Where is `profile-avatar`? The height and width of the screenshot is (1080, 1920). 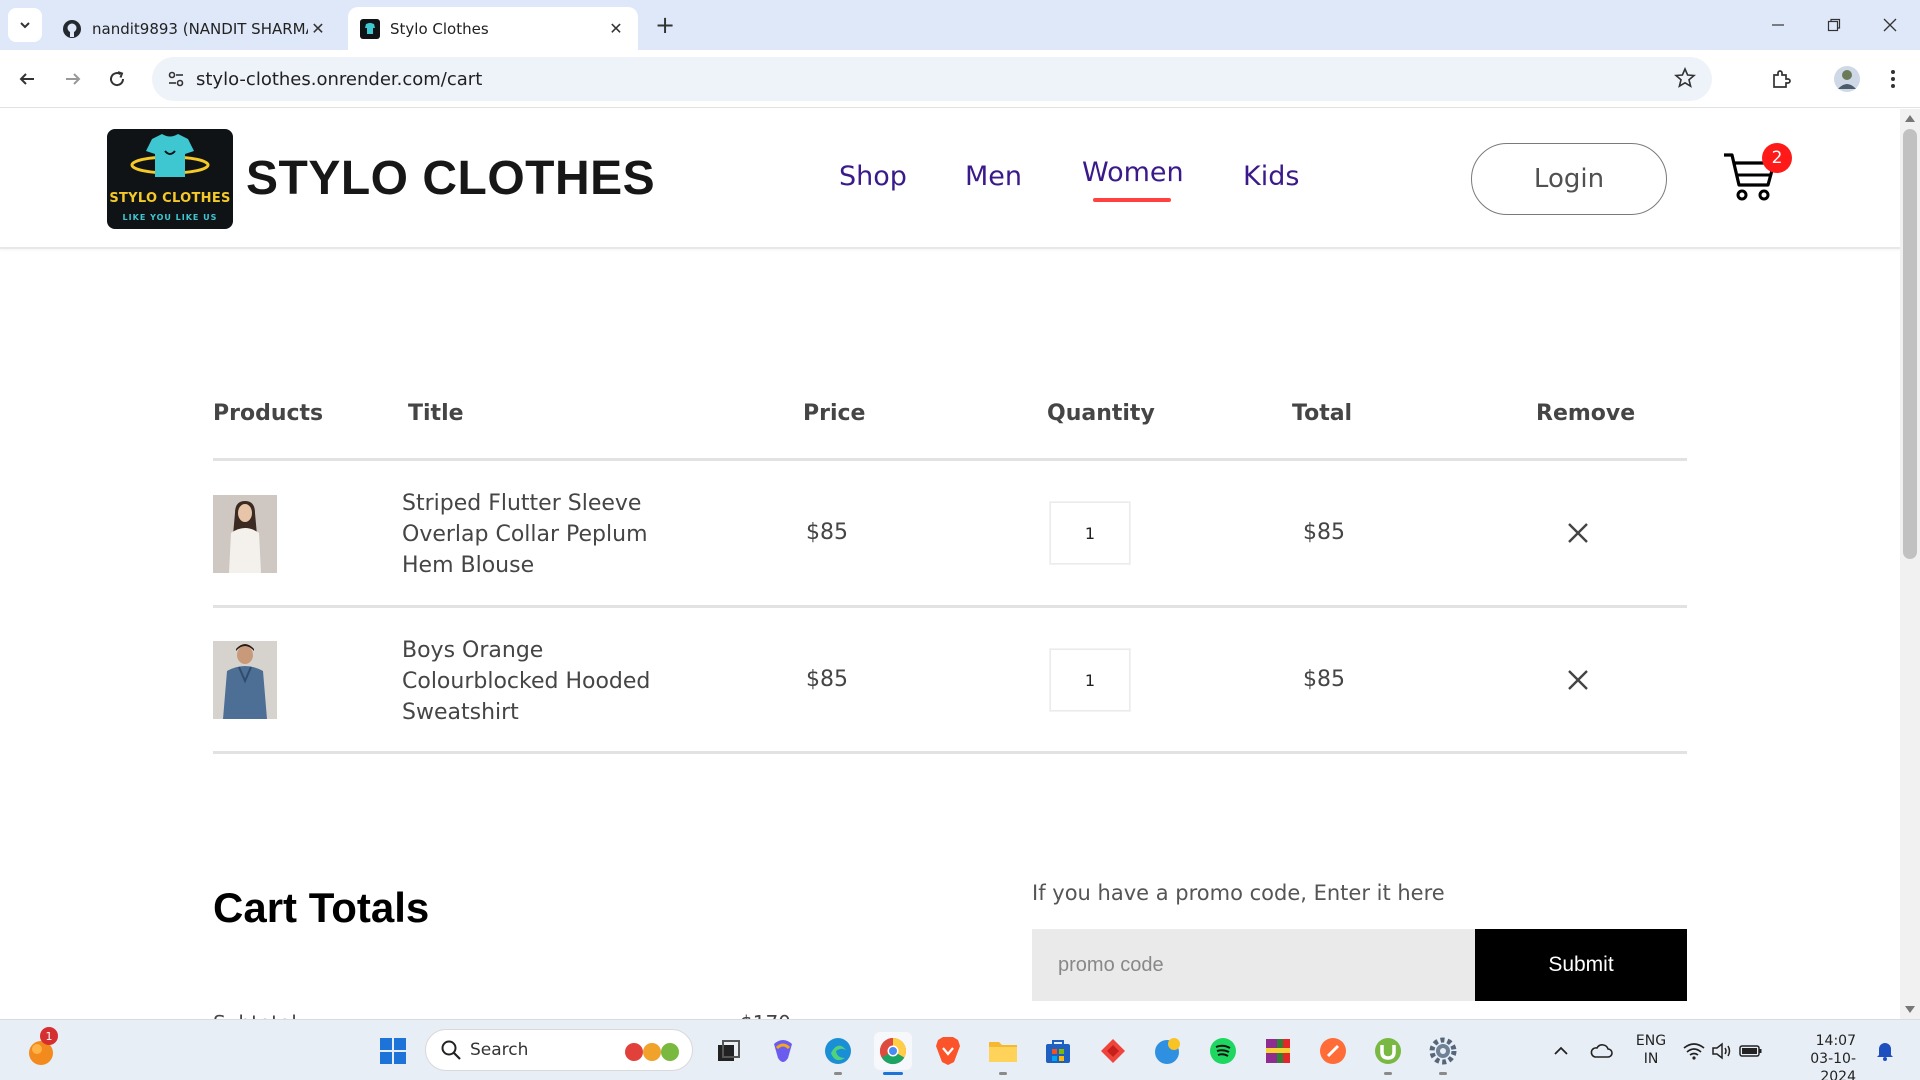
profile-avatar is located at coordinates (1847, 79).